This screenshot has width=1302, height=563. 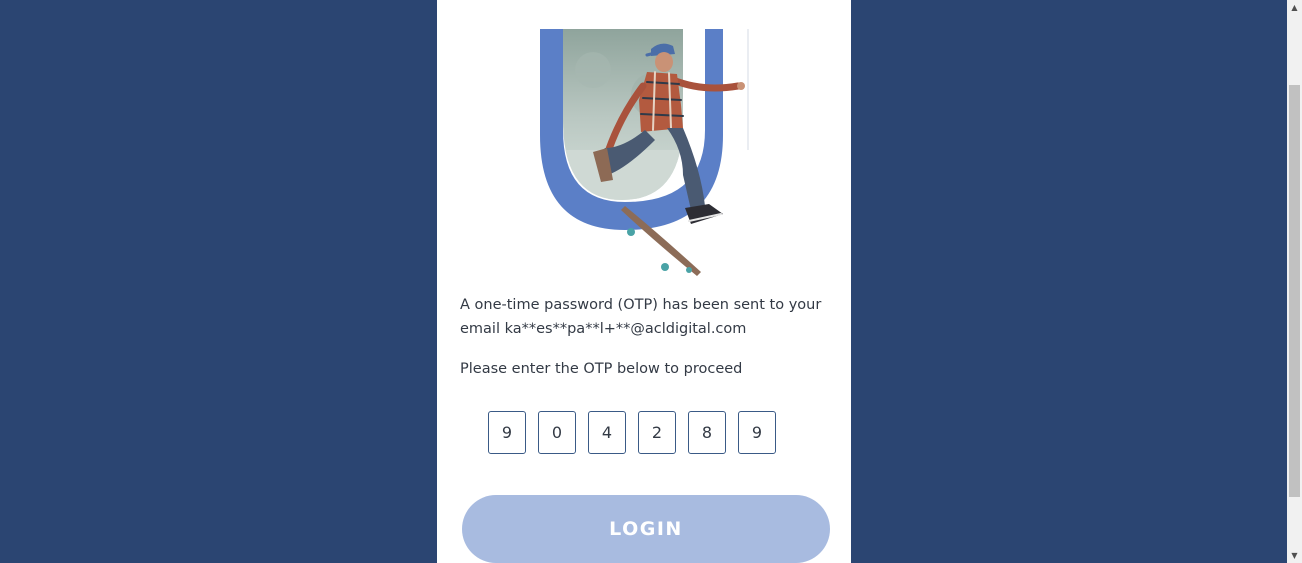 What do you see at coordinates (1294, 291) in the screenshot?
I see `scroll-thumb` at bounding box center [1294, 291].